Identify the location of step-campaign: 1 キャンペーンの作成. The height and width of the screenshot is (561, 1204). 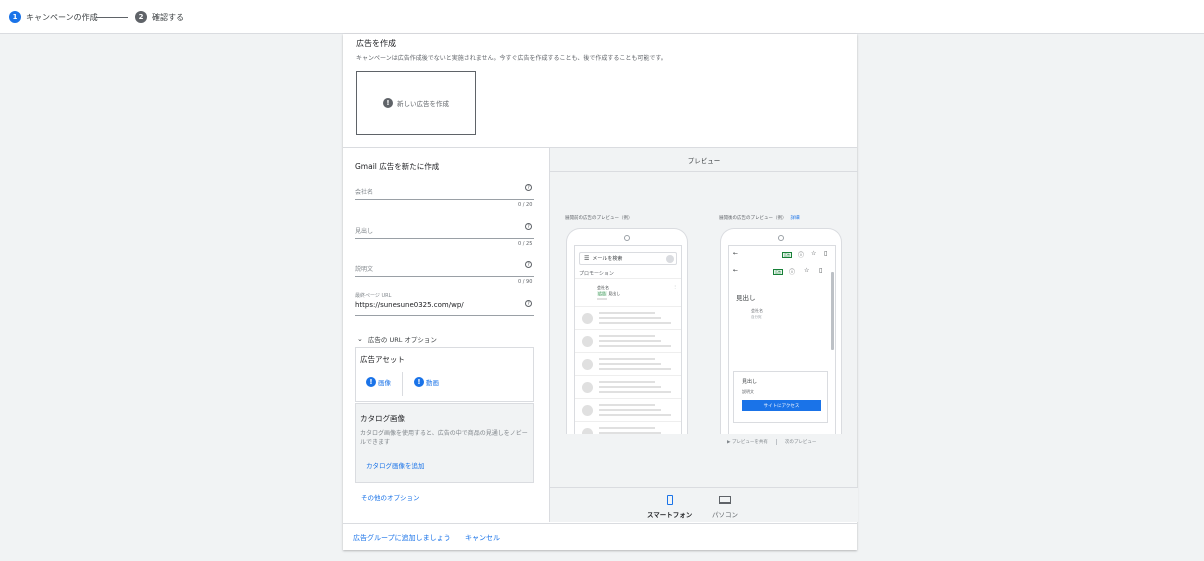
(53, 17).